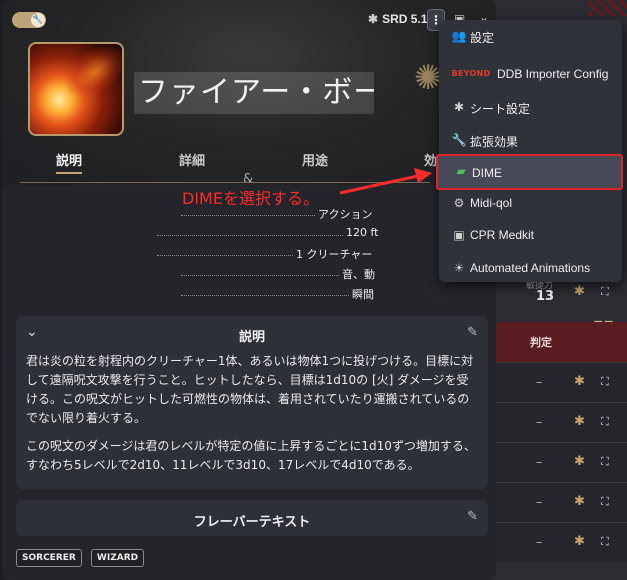 This screenshot has width=627, height=580. Describe the element at coordinates (530, 74) in the screenshot. I see `menu-item-ddb-importer: BEYOND DDB Importer Config` at that location.